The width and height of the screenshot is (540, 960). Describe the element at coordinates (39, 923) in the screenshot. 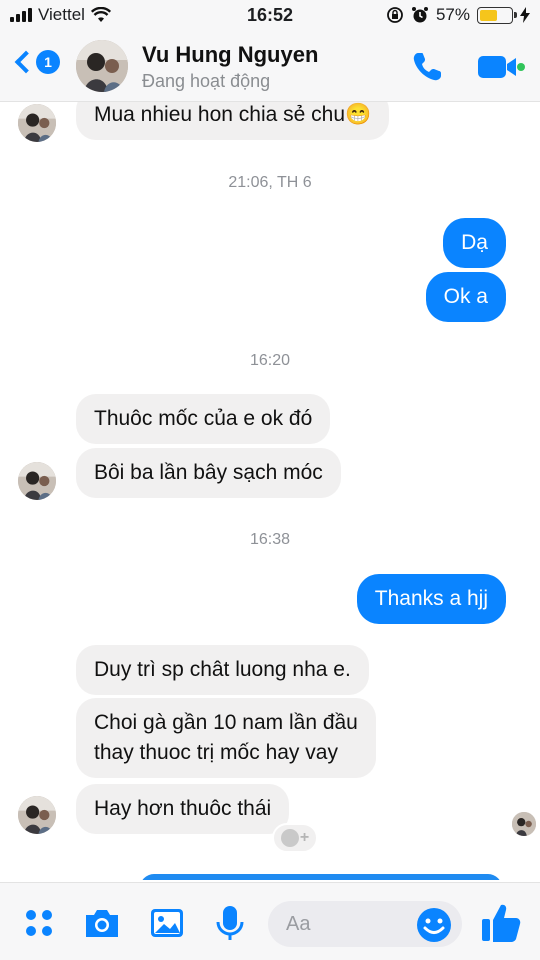

I see `menu-grid-icon` at that location.